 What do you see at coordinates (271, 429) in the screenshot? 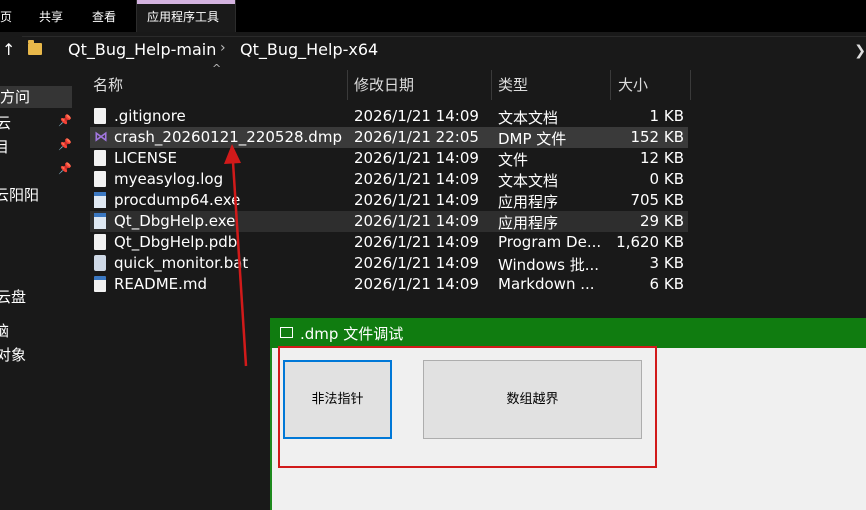
I see `dialog-border` at bounding box center [271, 429].